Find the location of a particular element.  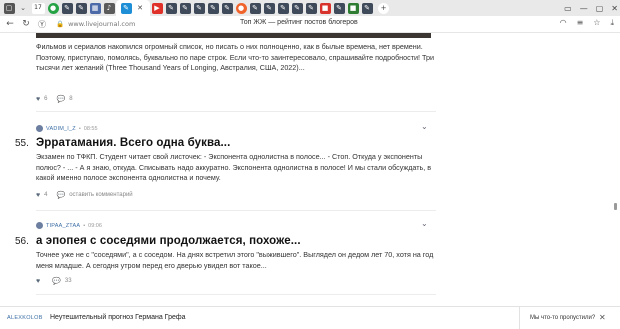

lock-icon: 🔒 is located at coordinates (60, 24).